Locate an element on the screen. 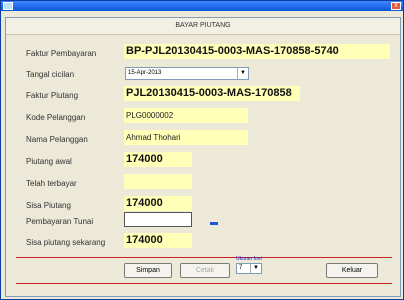 The width and height of the screenshot is (404, 300). sisa-piutang-sekarang-label: Sisa piutang sekarang is located at coordinates (66, 242).